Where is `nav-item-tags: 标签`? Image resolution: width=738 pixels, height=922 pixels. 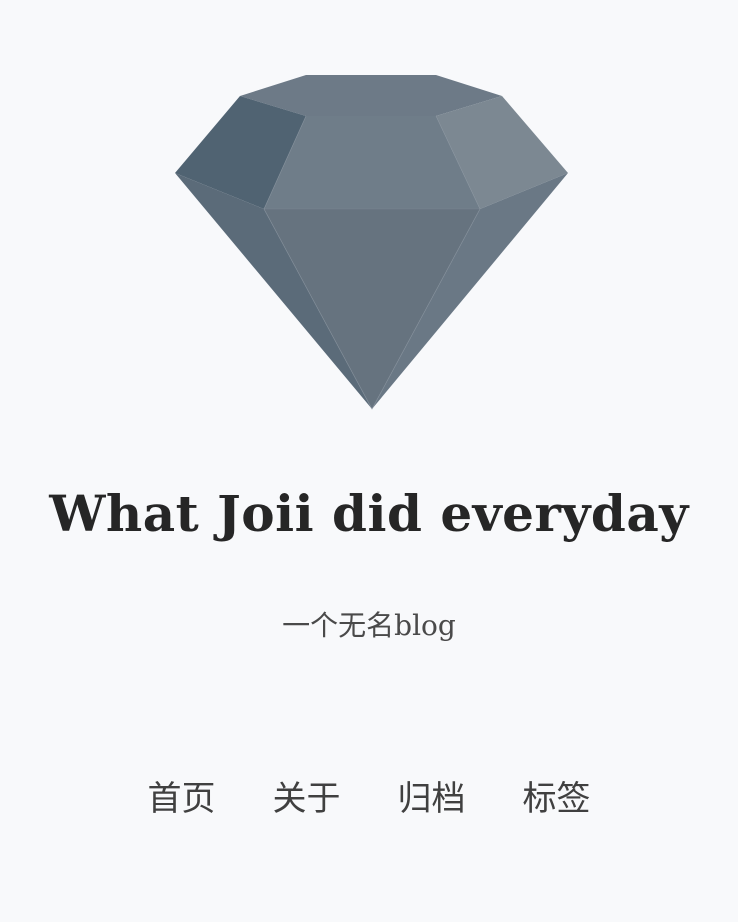 nav-item-tags: 标签 is located at coordinates (556, 799).